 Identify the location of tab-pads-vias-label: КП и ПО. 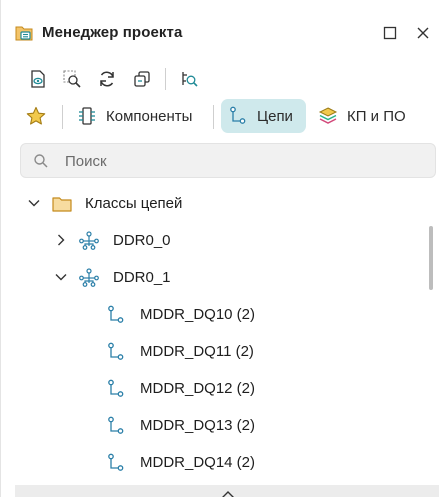
(376, 116).